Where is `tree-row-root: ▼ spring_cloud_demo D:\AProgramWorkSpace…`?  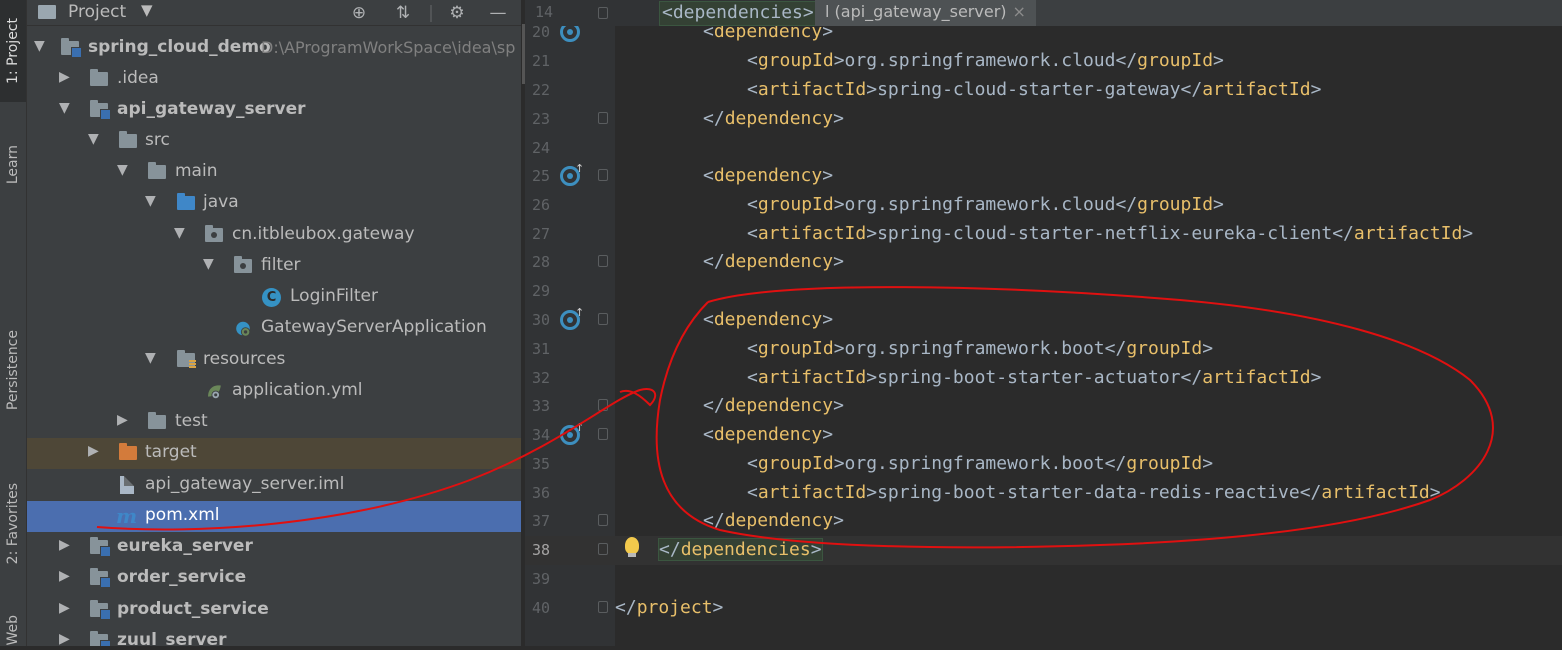 tree-row-root: ▼ spring_cloud_demo D:\AProgramWorkSpace… is located at coordinates (274, 48).